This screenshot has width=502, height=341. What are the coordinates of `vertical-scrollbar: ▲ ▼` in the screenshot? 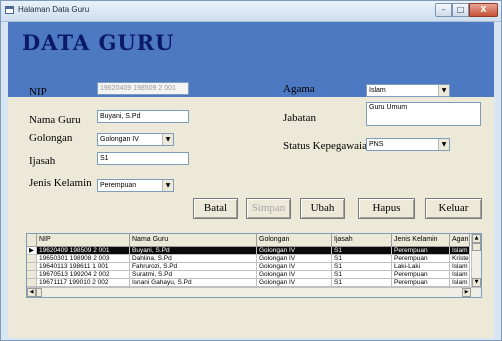 It's located at (476, 260).